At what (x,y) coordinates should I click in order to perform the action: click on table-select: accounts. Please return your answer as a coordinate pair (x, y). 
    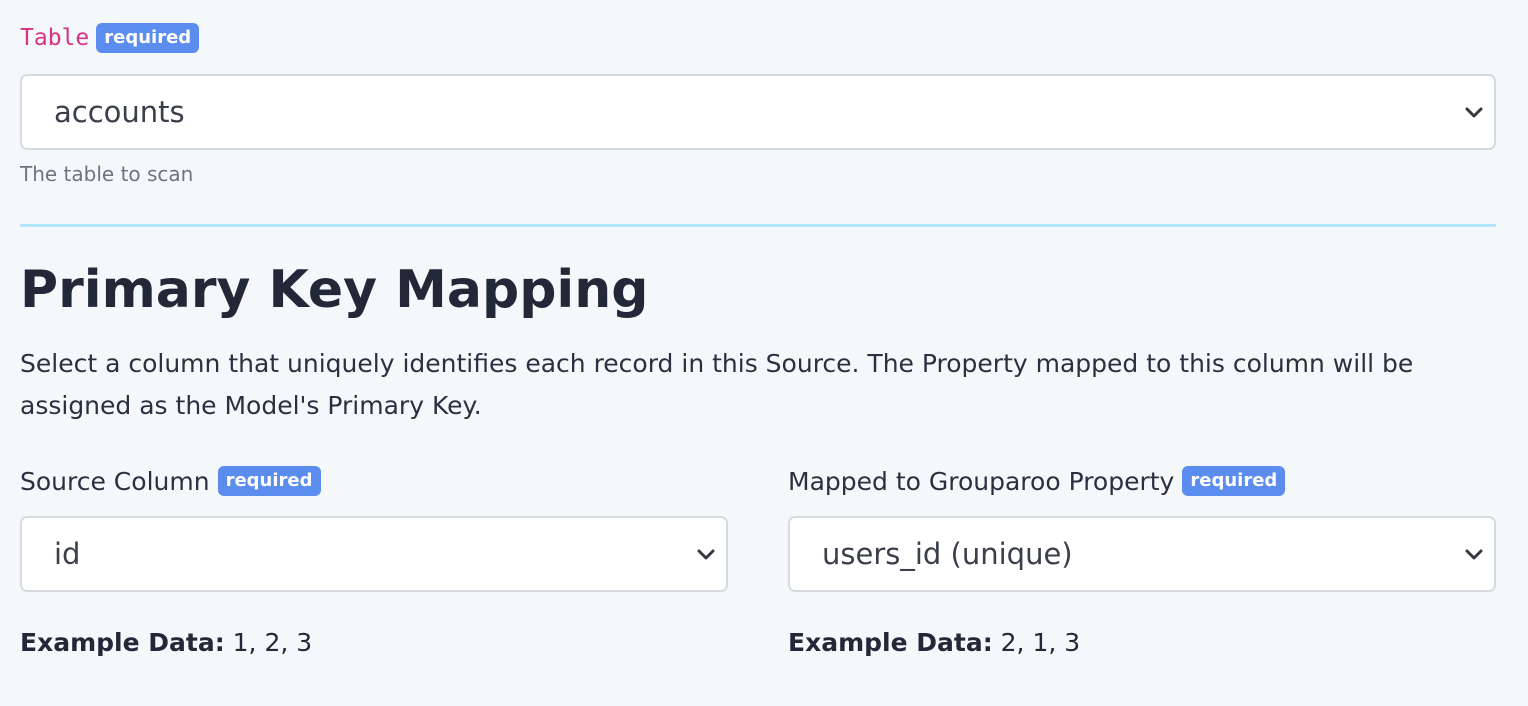
    Looking at the image, I should click on (758, 112).